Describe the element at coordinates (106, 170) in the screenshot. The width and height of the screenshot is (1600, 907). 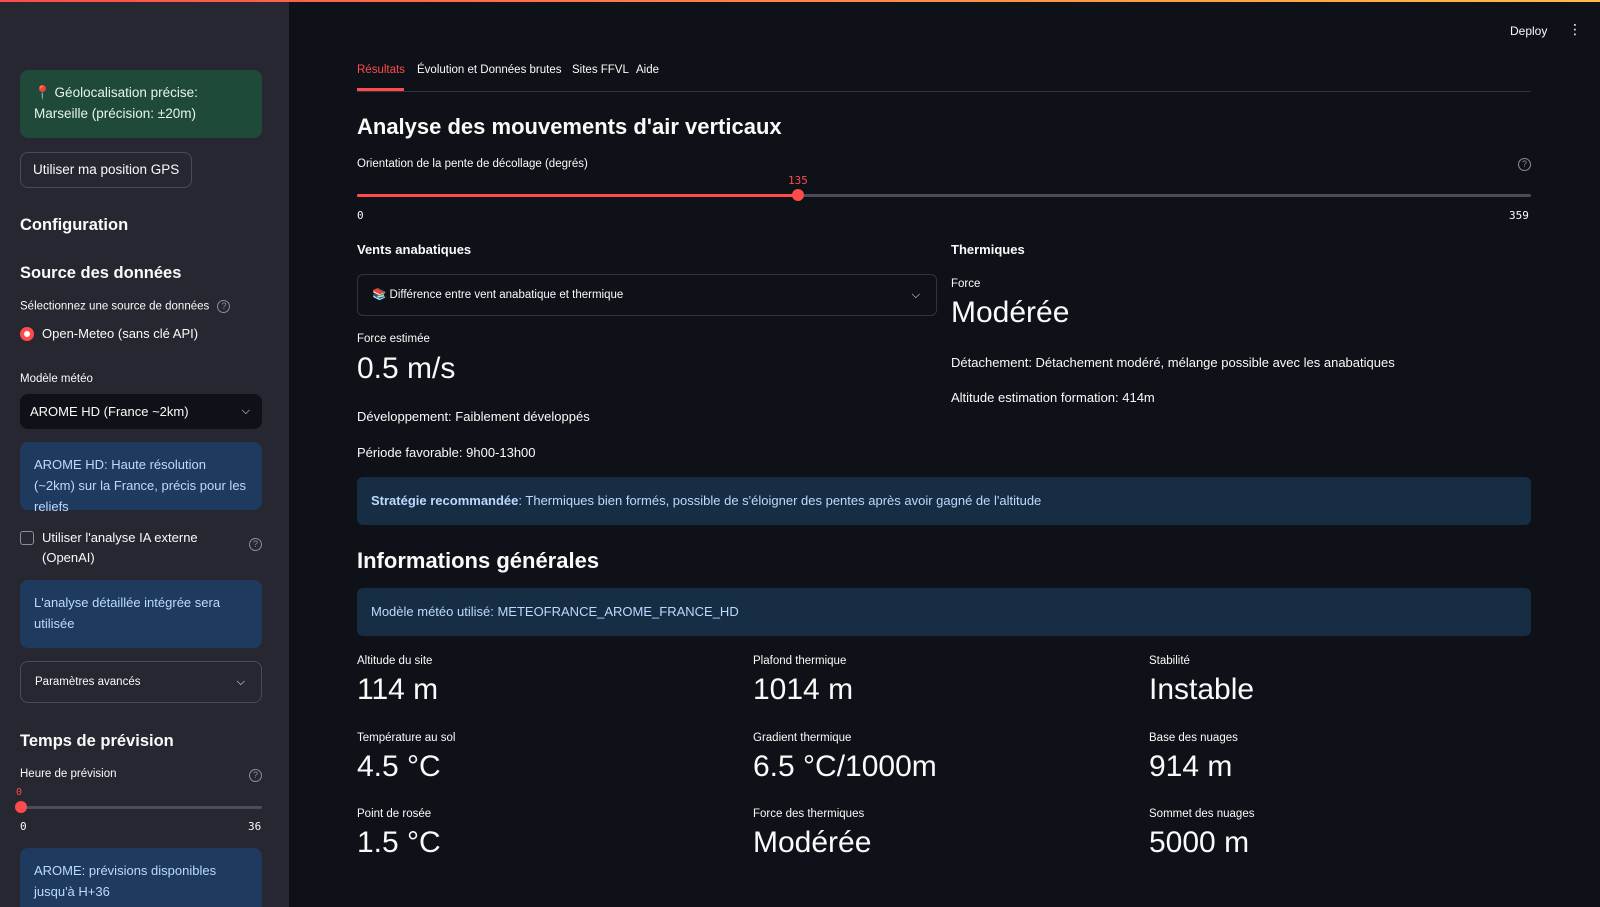
I see `gps-position-button: Utiliser ma position GPS` at that location.